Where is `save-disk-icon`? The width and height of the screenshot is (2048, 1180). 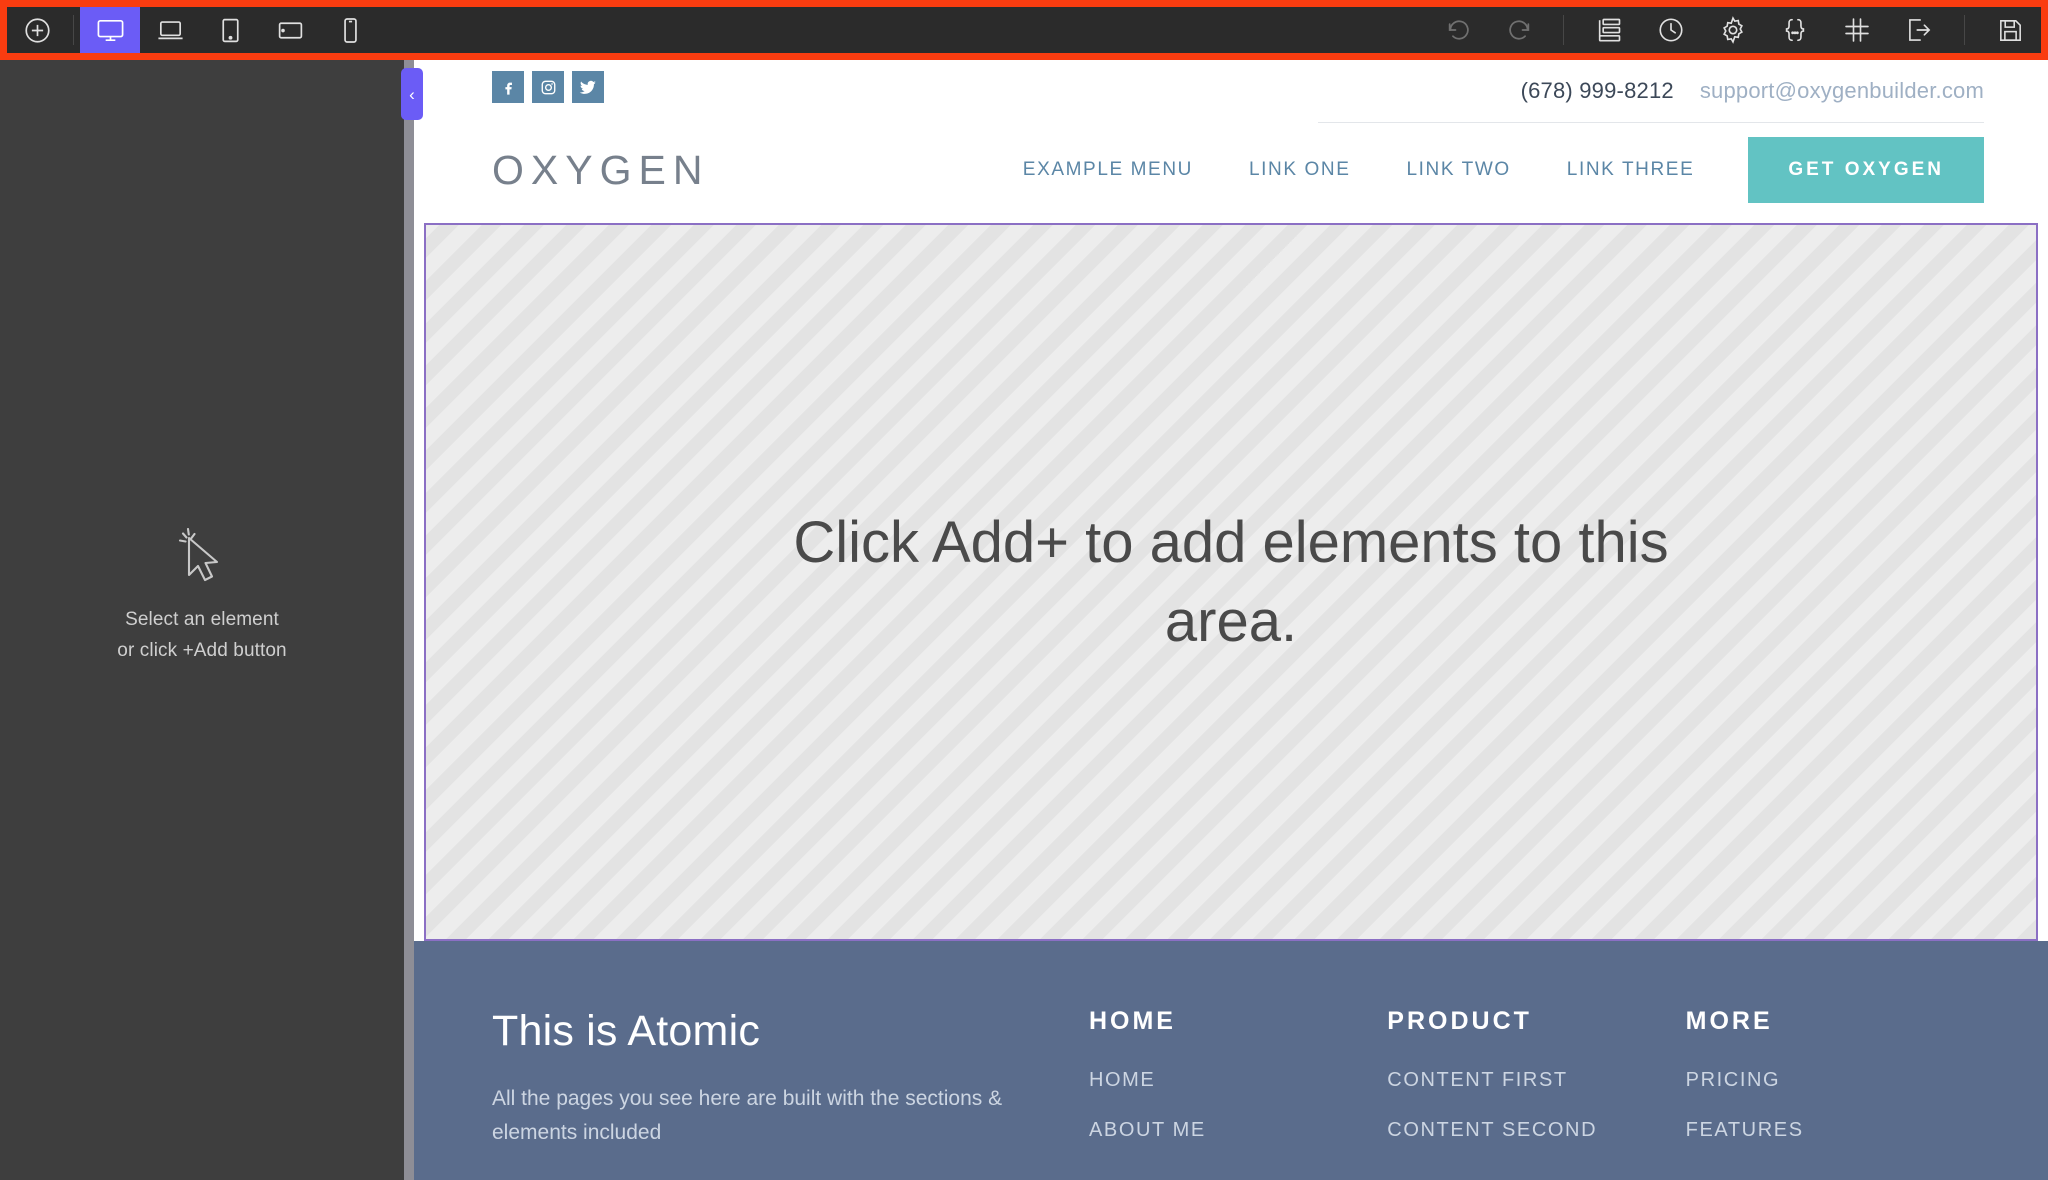
save-disk-icon is located at coordinates (2010, 30).